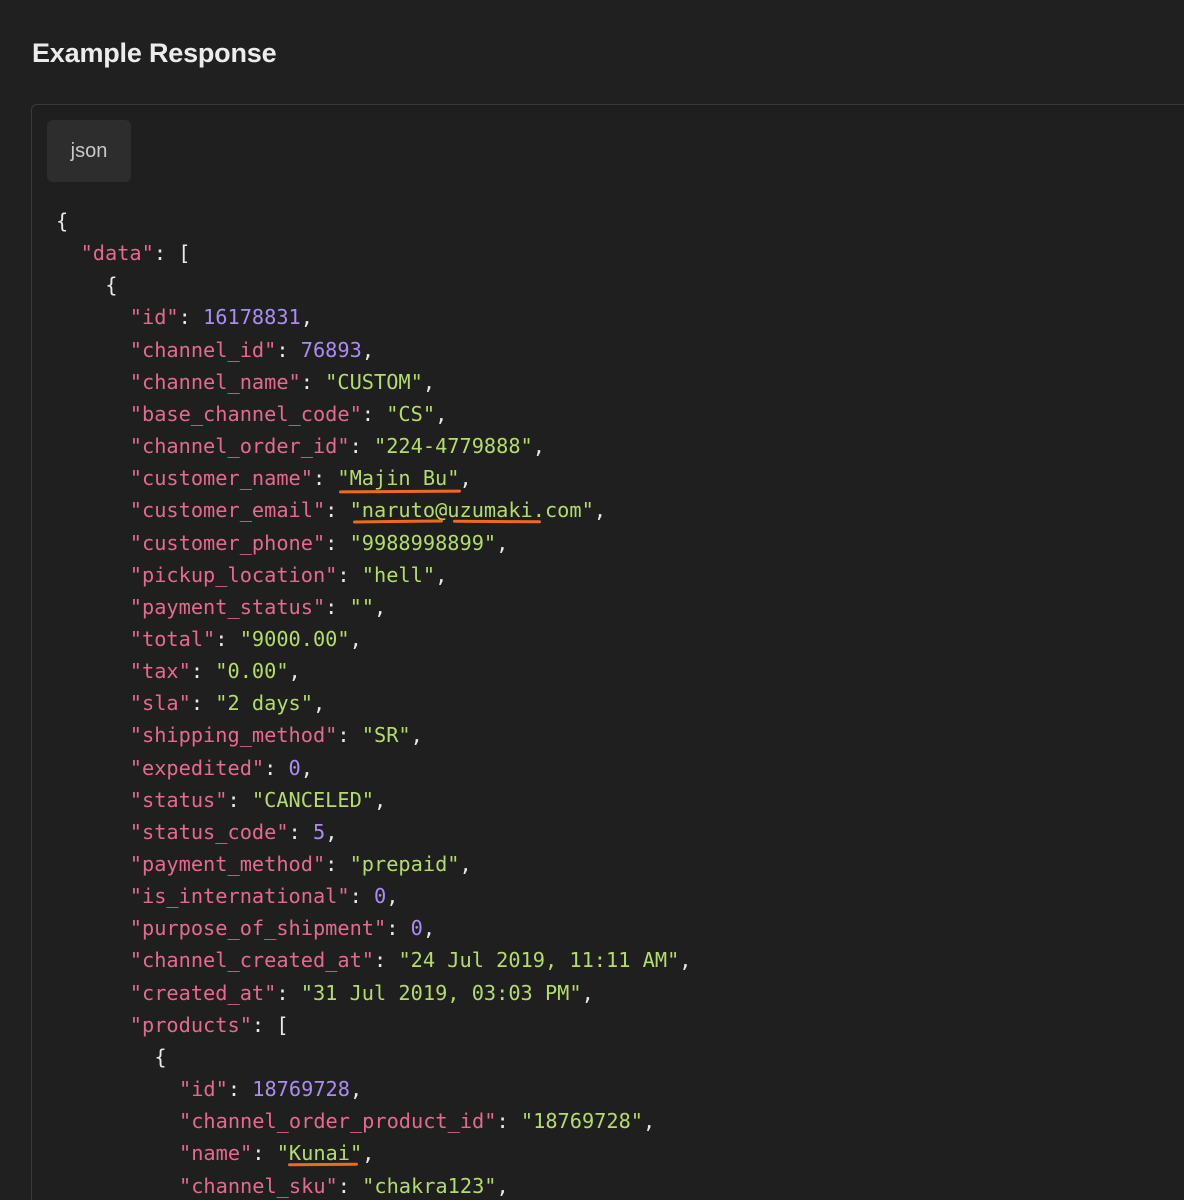 This screenshot has width=1184, height=1200. I want to click on code-string: "0.00", so click(252, 671).